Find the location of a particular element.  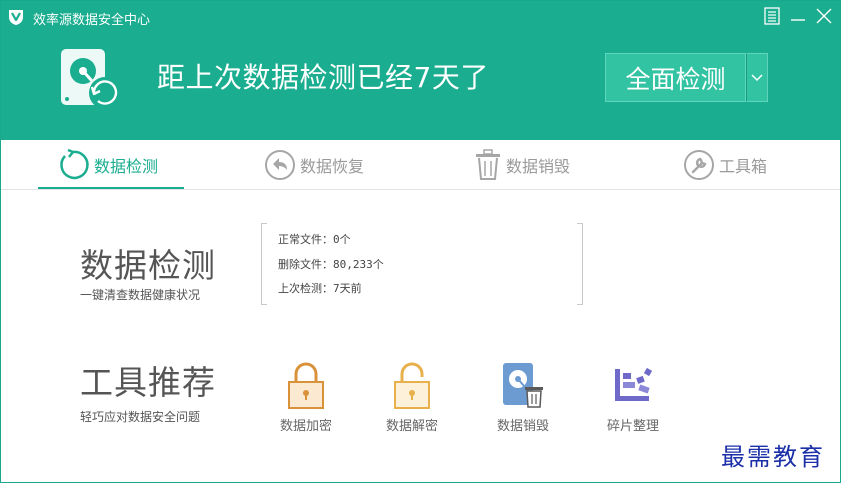

headline: 距上次数据检测已经7天了 is located at coordinates (323, 77).